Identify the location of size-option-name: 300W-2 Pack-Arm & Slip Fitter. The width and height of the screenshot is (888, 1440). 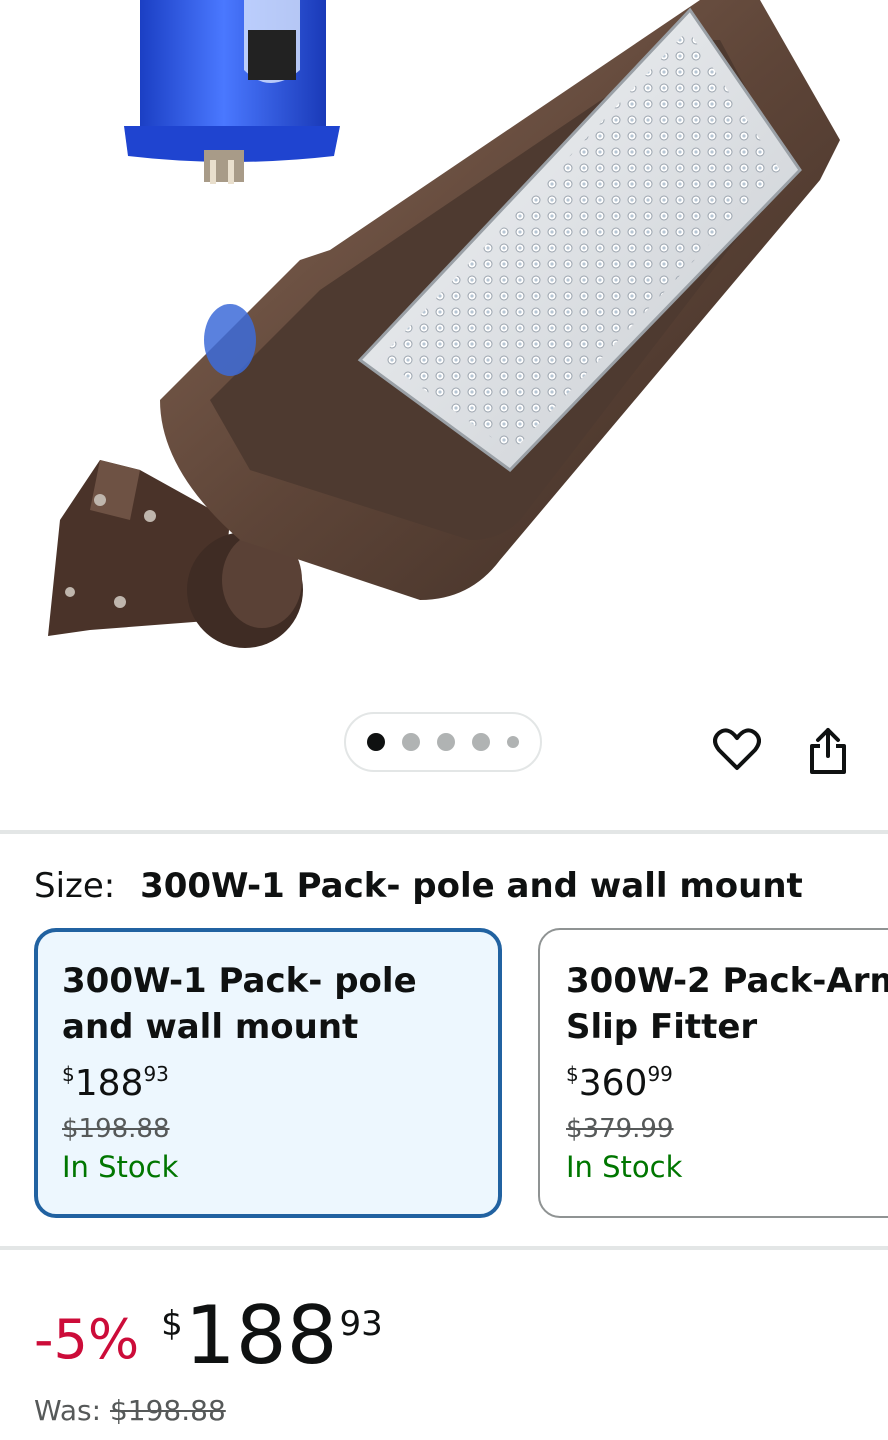
(727, 1004).